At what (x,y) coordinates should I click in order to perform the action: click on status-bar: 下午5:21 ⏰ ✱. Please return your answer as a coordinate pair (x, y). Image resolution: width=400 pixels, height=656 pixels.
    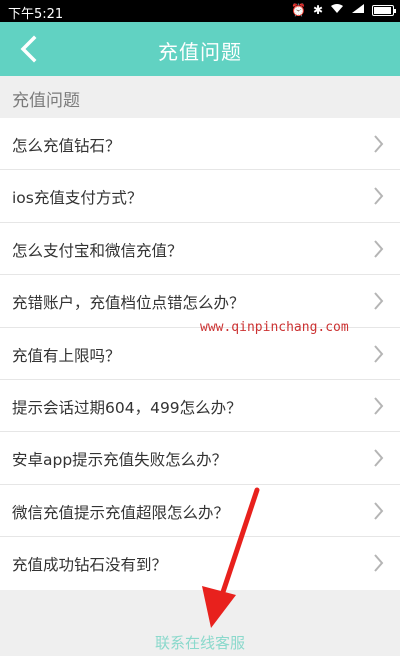
    Looking at the image, I should click on (200, 11).